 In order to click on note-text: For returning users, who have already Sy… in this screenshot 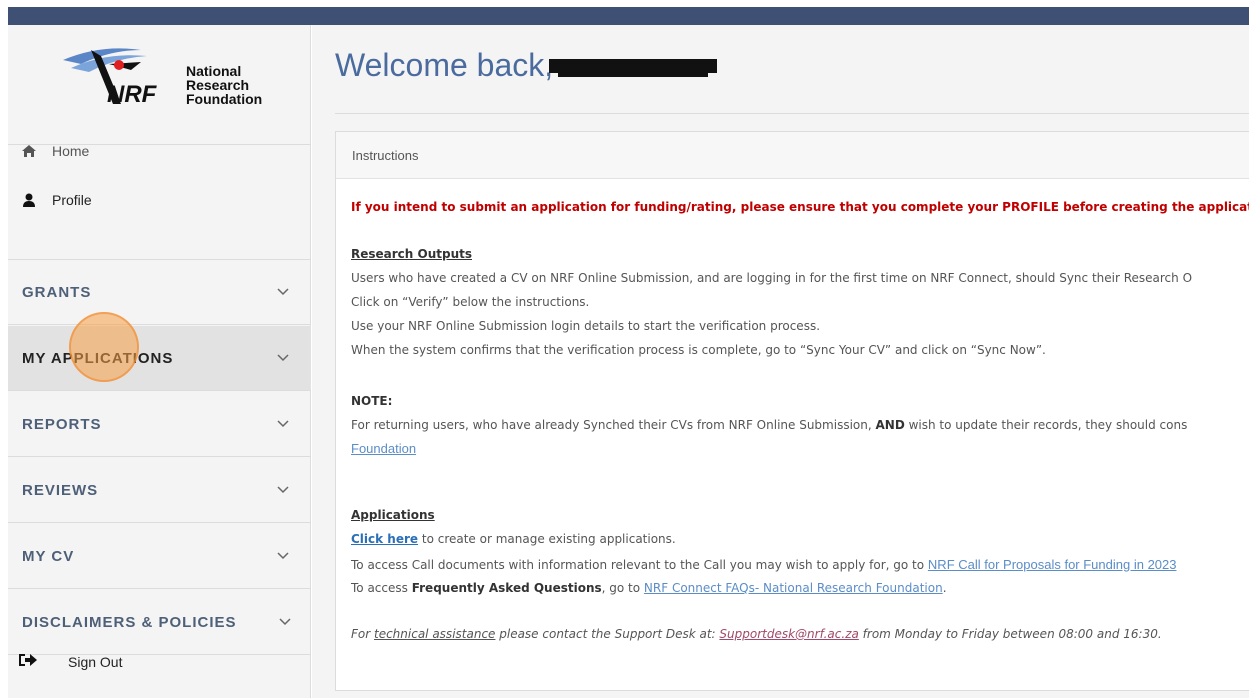, I will do `click(769, 425)`.